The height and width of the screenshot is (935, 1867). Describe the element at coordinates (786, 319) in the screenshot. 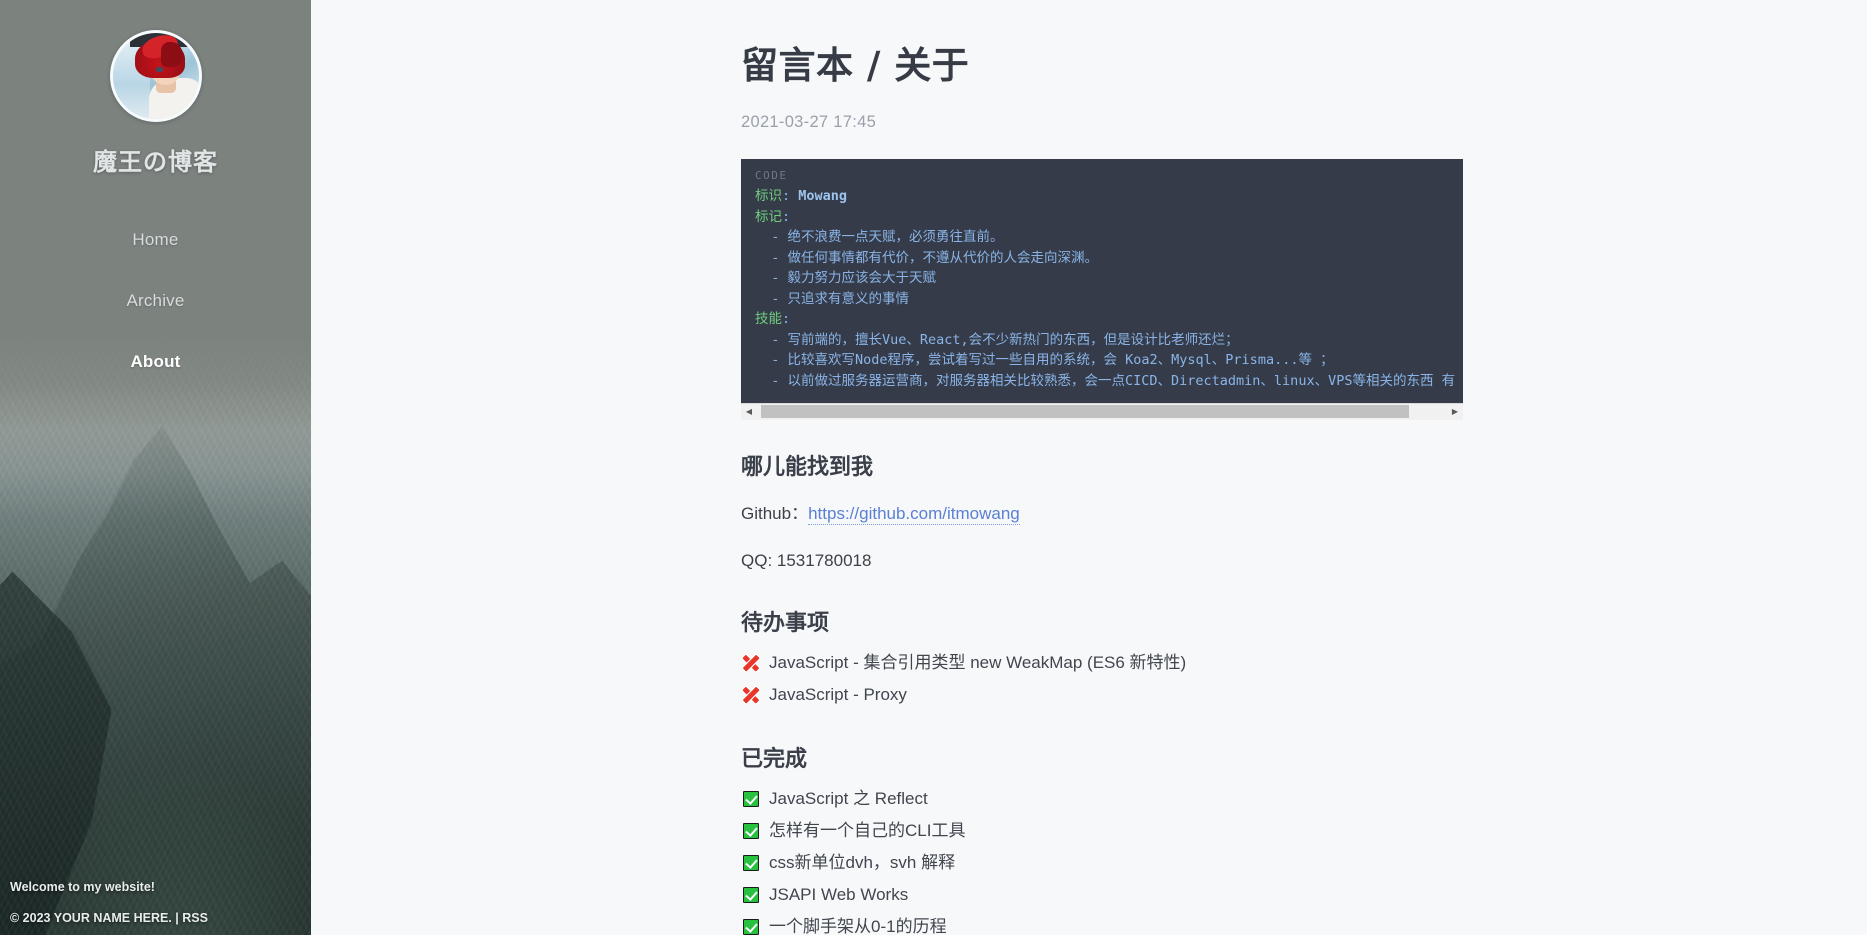

I see `code-colon-3: :` at that location.